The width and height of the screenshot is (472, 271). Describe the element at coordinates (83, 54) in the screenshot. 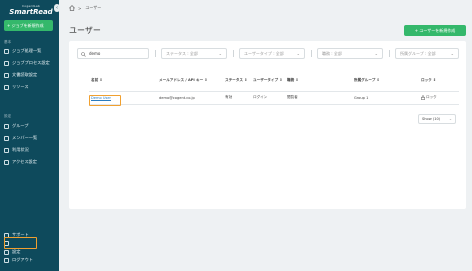

I see `search-icon` at that location.